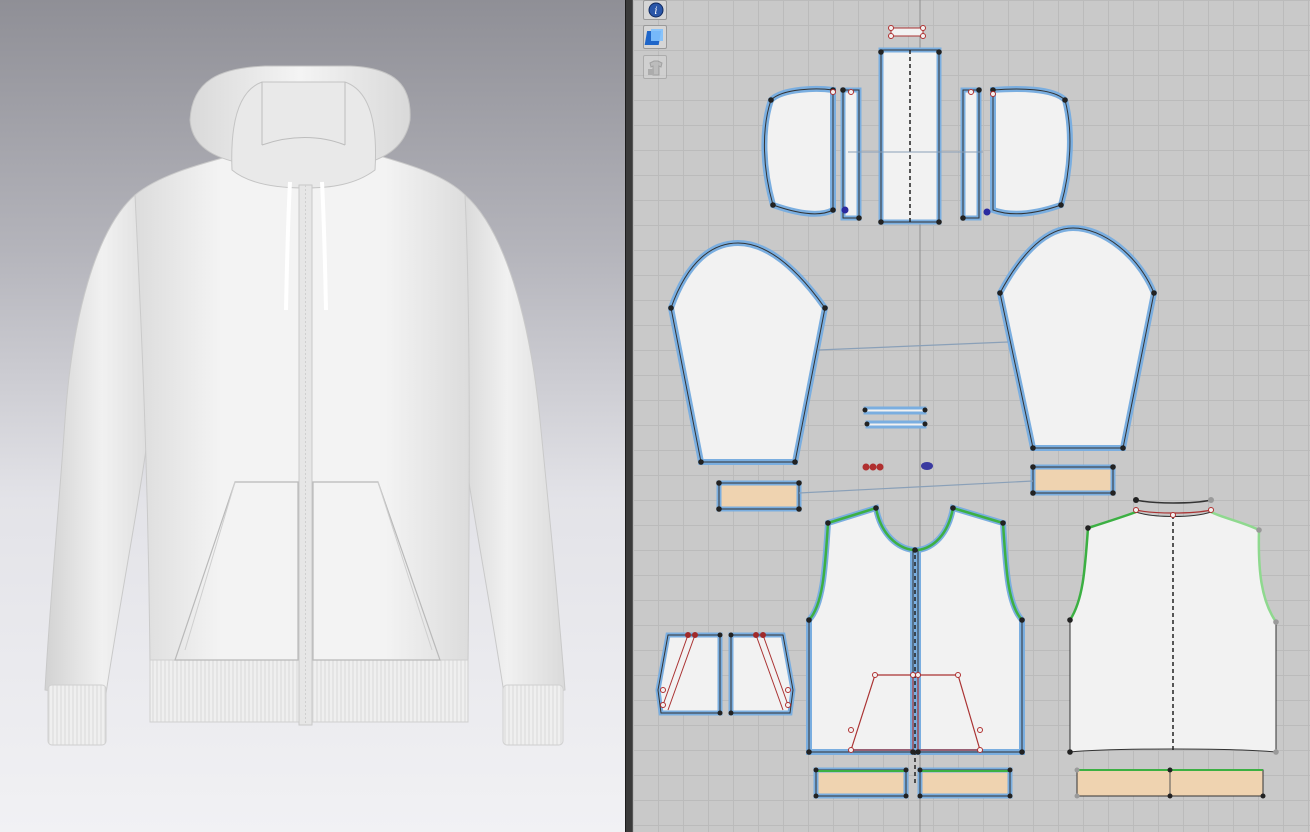 The width and height of the screenshot is (1310, 832). Describe the element at coordinates (1173, 506) in the screenshot. I see `back-neck-band` at that location.